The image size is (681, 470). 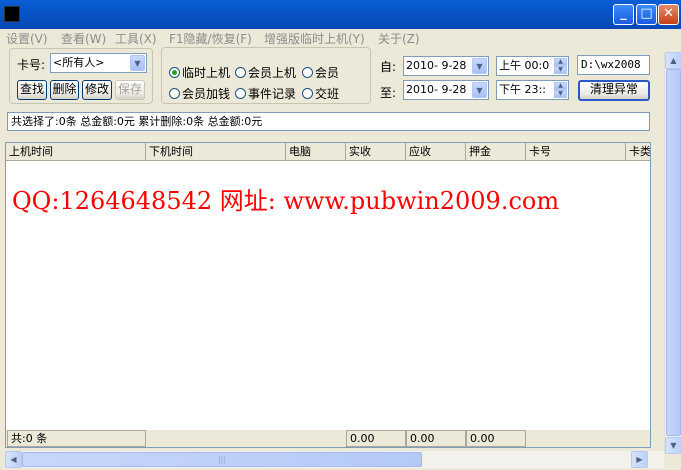 I want to click on from-label: 自:, so click(x=388, y=67).